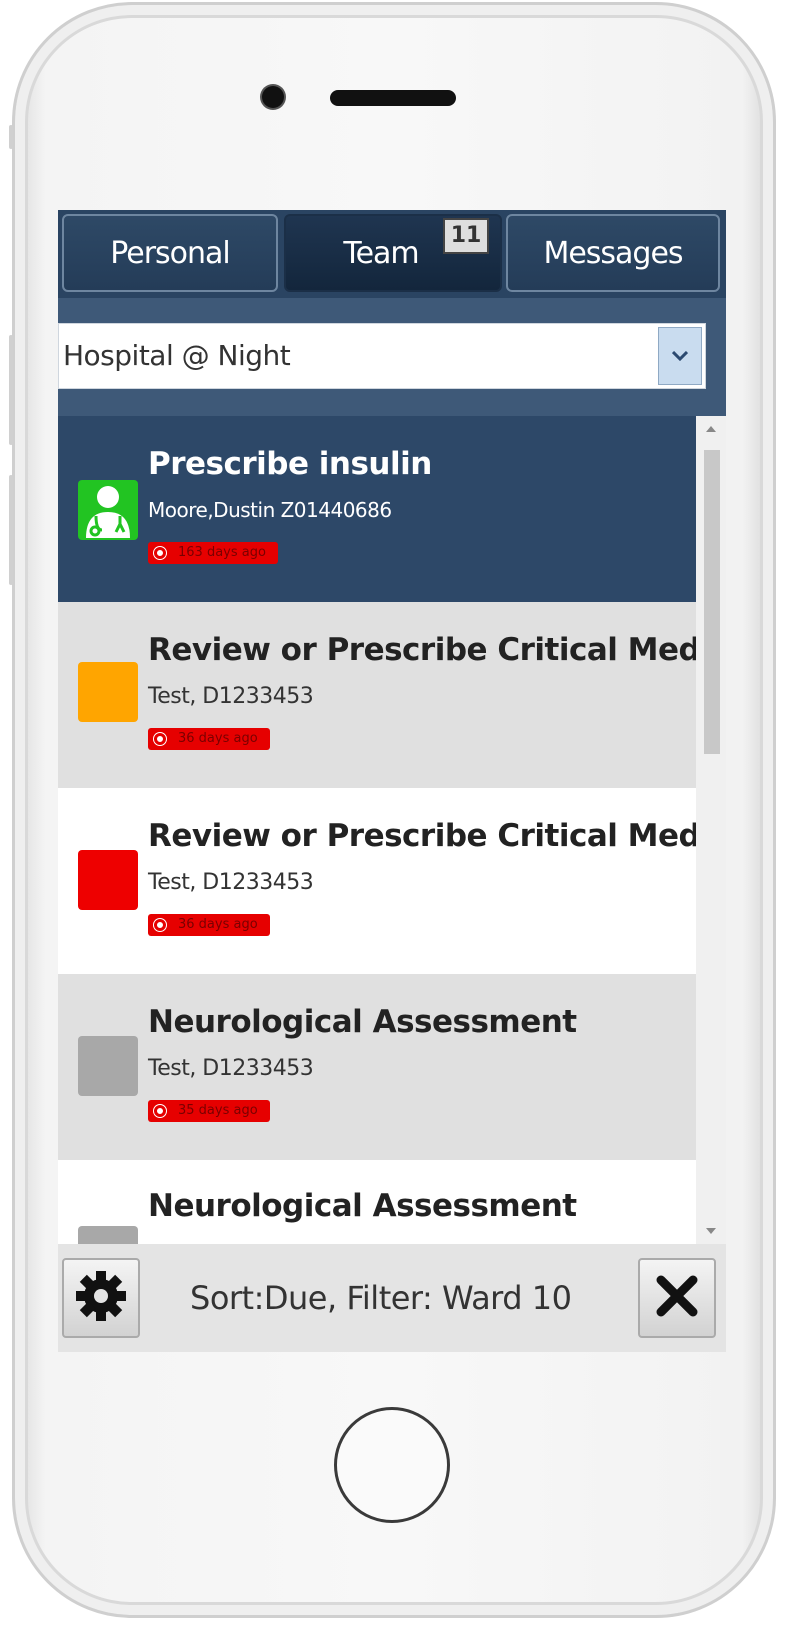 This screenshot has width=799, height=1628. Describe the element at coordinates (11, 137) in the screenshot. I see `side-button` at that location.